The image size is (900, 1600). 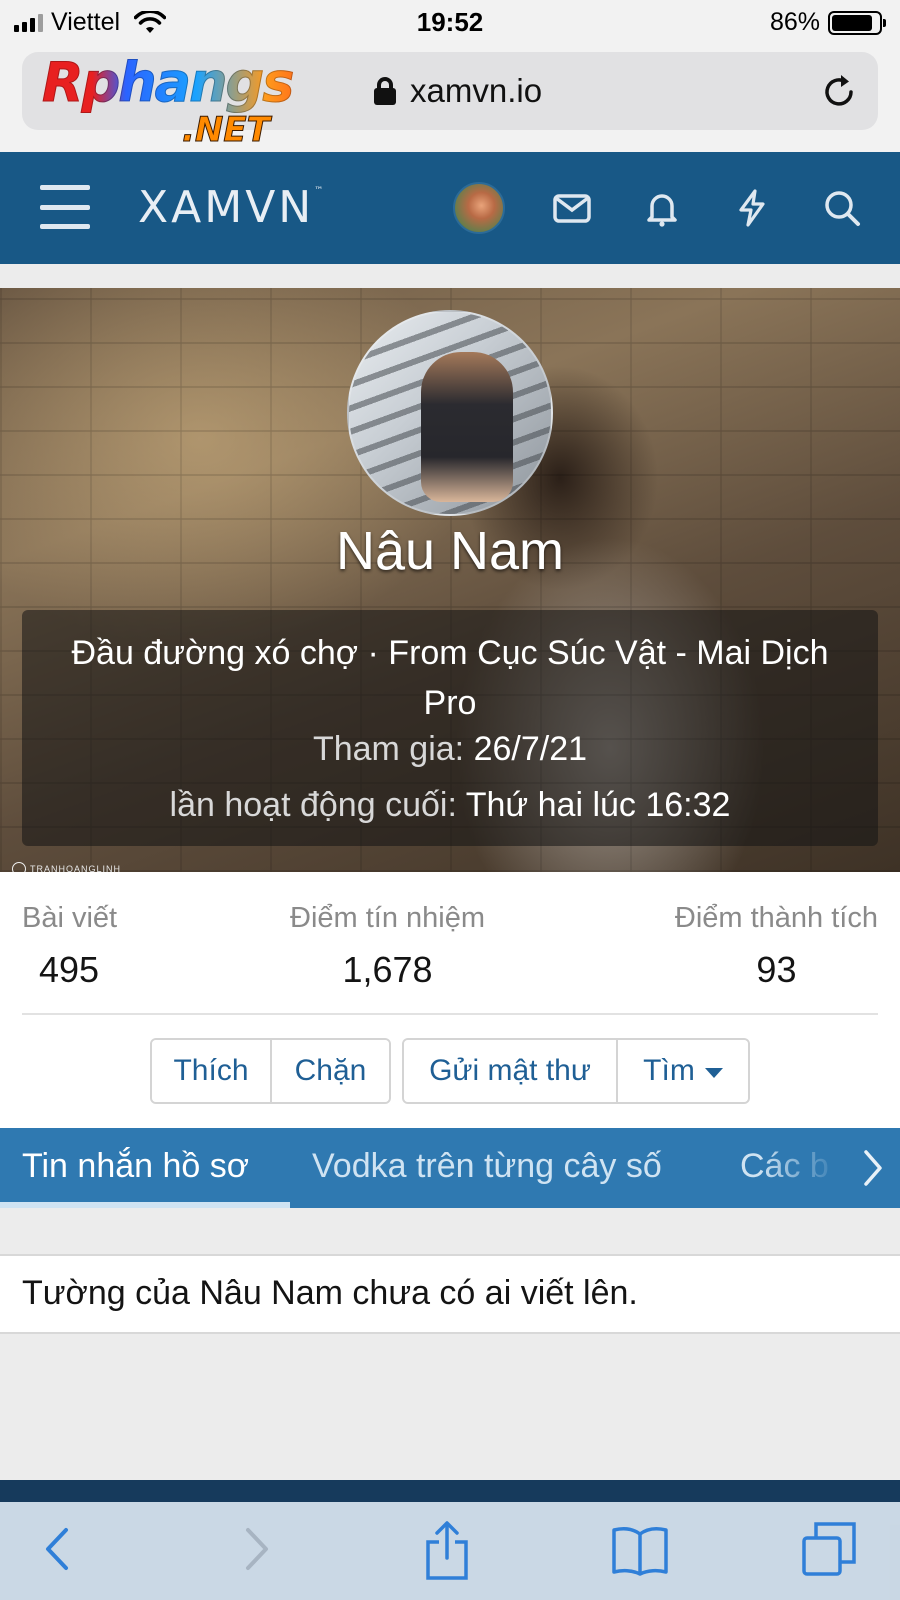 I want to click on chevron-right-icon, so click(x=873, y=1168).